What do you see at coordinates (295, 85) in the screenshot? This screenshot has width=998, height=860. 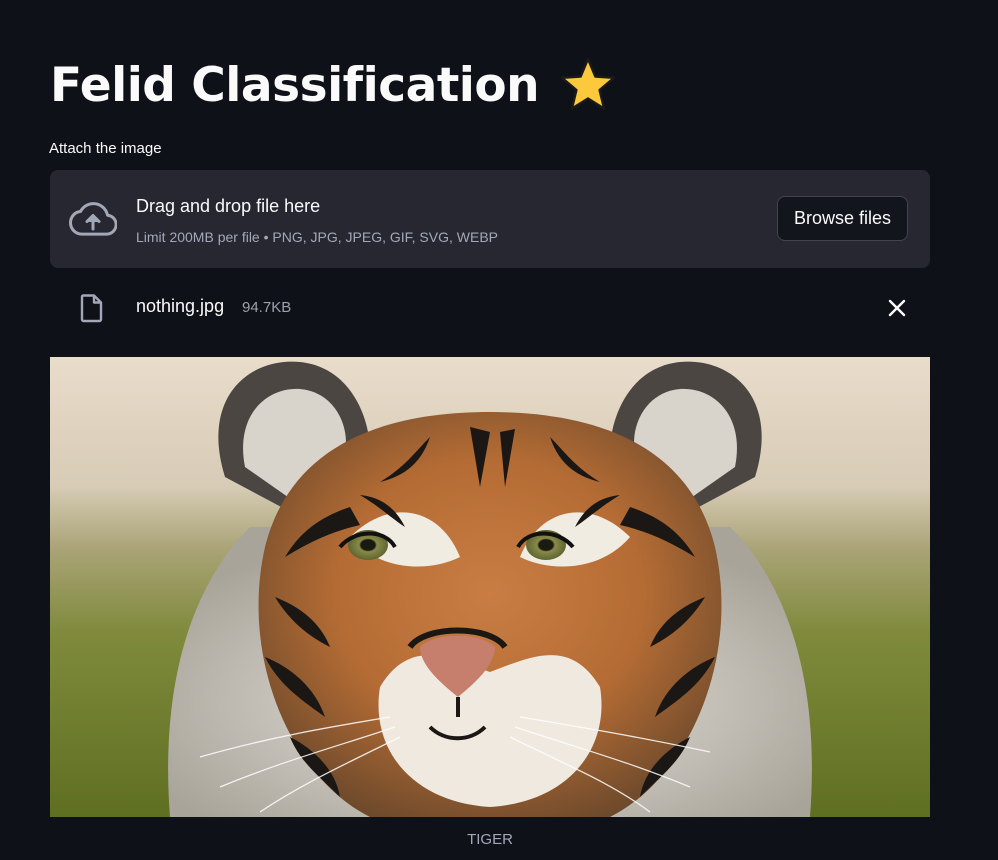 I see `page-title: Felid Classification` at bounding box center [295, 85].